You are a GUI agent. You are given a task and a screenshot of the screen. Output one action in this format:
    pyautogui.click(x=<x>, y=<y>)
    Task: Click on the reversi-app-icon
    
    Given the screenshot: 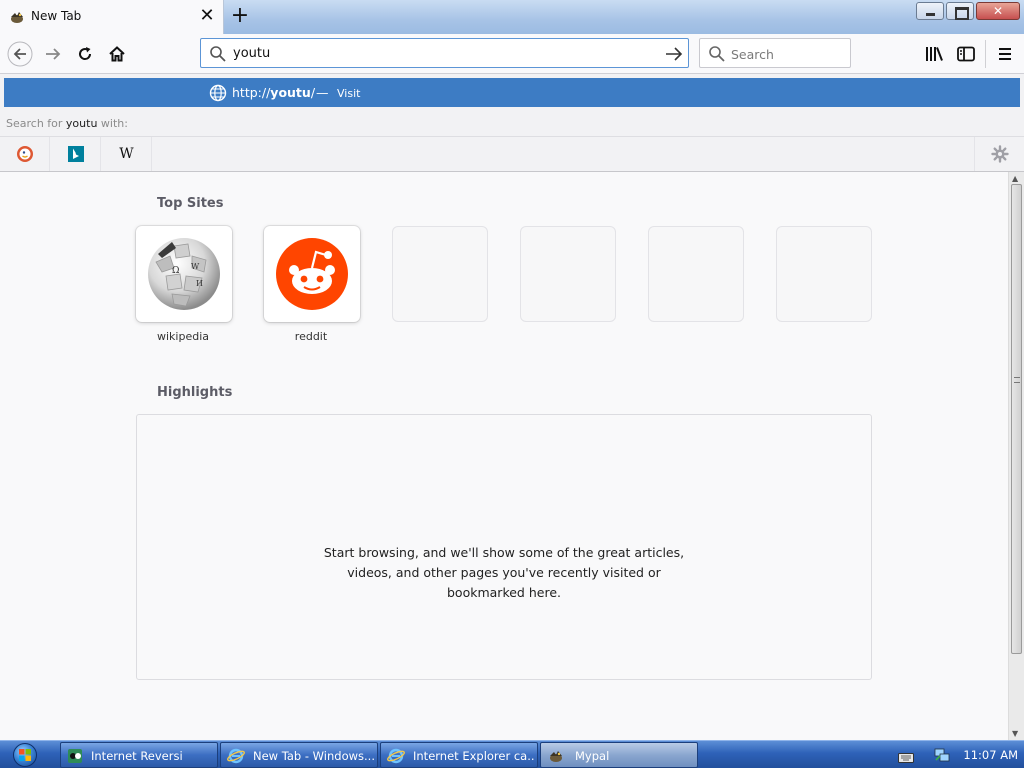 What is the action you would take?
    pyautogui.click(x=75, y=757)
    